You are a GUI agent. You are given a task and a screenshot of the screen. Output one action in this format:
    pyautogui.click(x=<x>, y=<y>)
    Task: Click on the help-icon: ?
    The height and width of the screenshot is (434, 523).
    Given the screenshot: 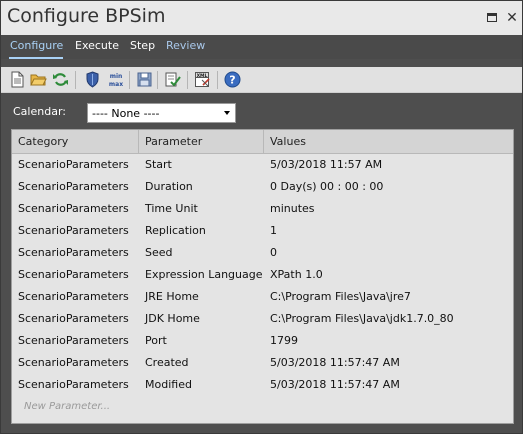 What is the action you would take?
    pyautogui.click(x=232, y=79)
    